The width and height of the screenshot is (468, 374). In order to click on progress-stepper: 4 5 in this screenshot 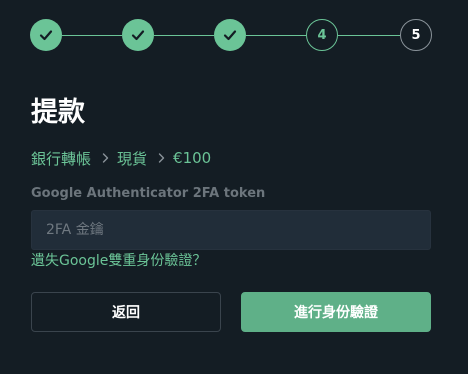, I will do `click(231, 35)`.